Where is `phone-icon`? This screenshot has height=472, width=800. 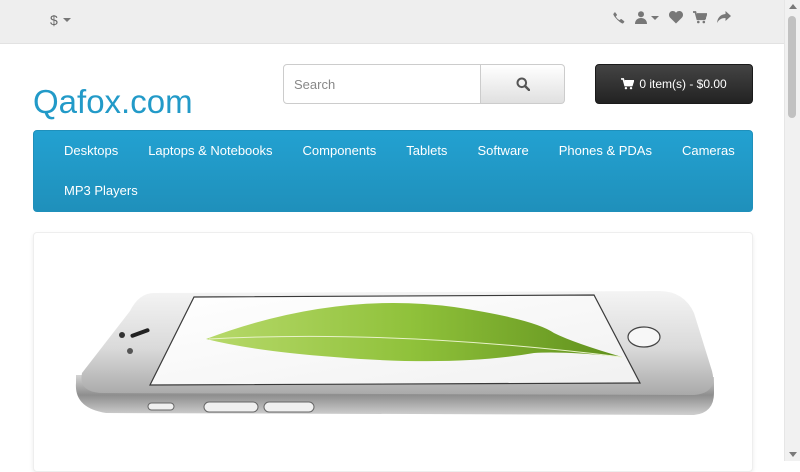 phone-icon is located at coordinates (618, 17).